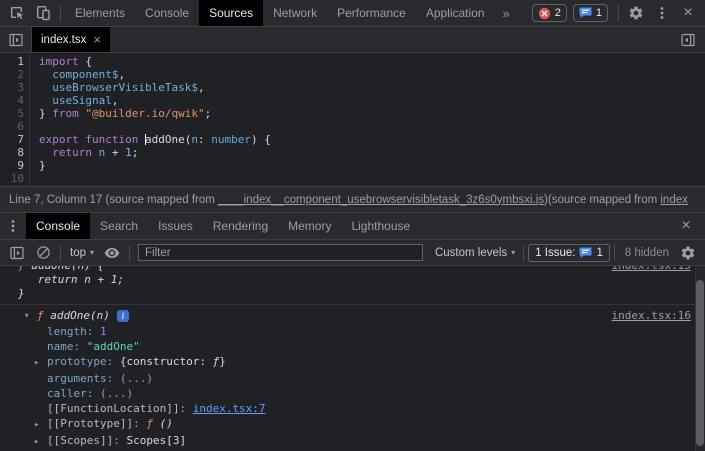 This screenshot has width=705, height=451. Describe the element at coordinates (352, 126) in the screenshot. I see `code-line: 6` at that location.